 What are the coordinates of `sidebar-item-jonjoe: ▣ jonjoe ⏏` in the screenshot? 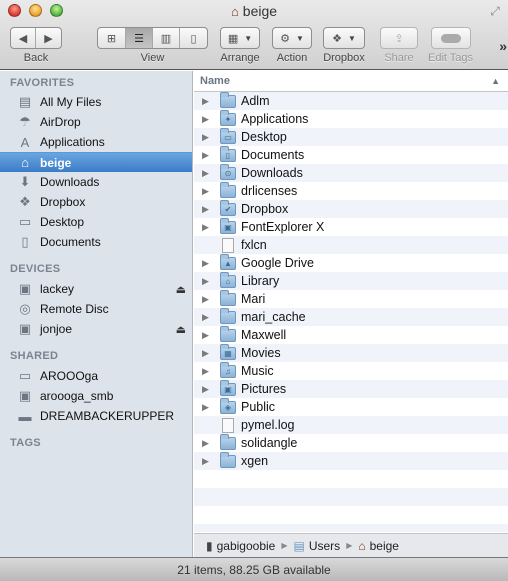 It's located at (96, 329).